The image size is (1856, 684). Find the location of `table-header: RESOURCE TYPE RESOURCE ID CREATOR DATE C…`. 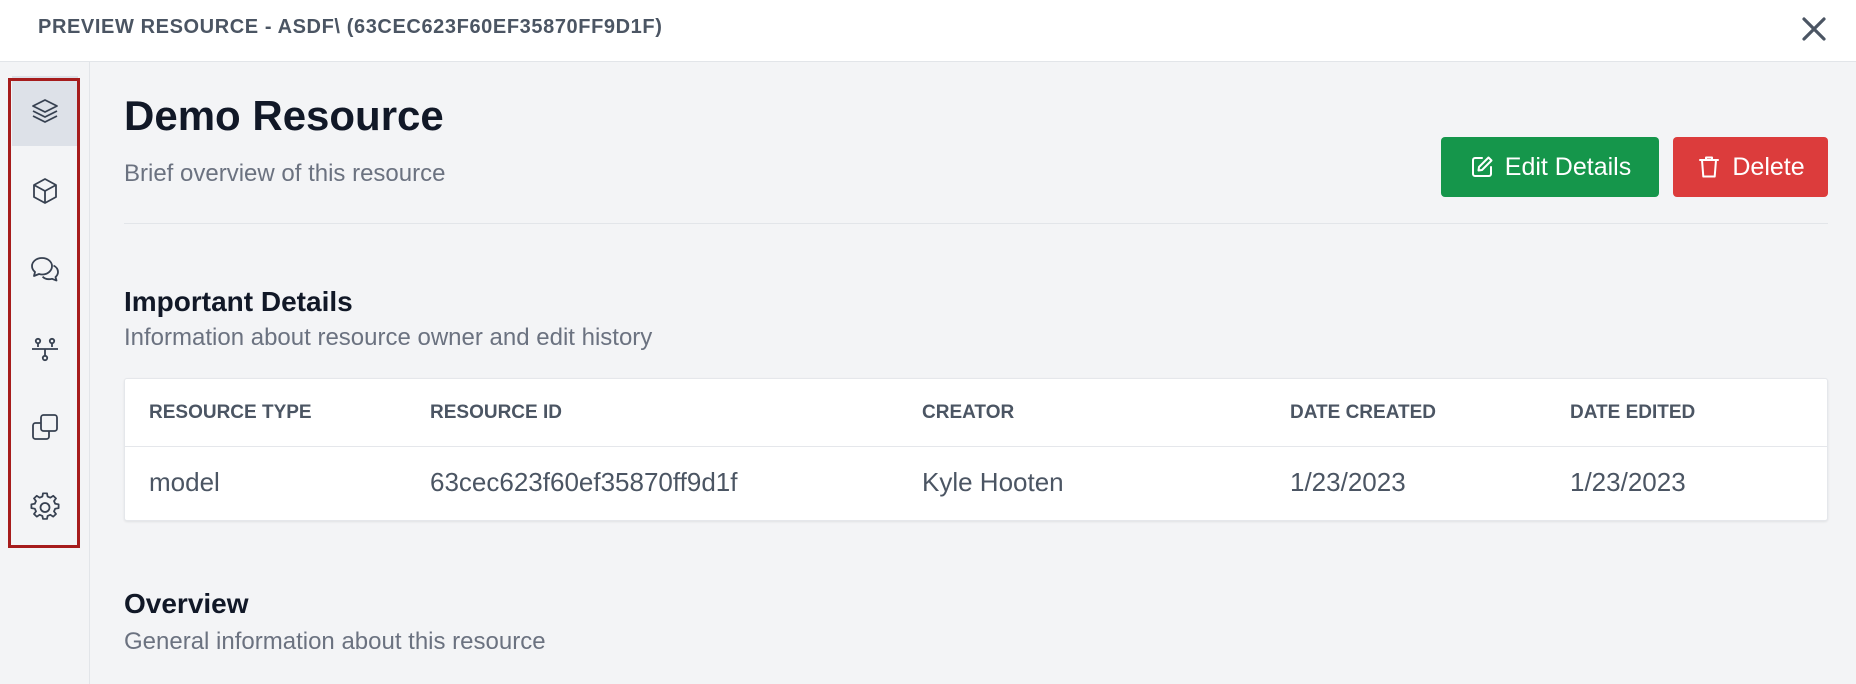

table-header: RESOURCE TYPE RESOURCE ID CREATOR DATE C… is located at coordinates (976, 413).